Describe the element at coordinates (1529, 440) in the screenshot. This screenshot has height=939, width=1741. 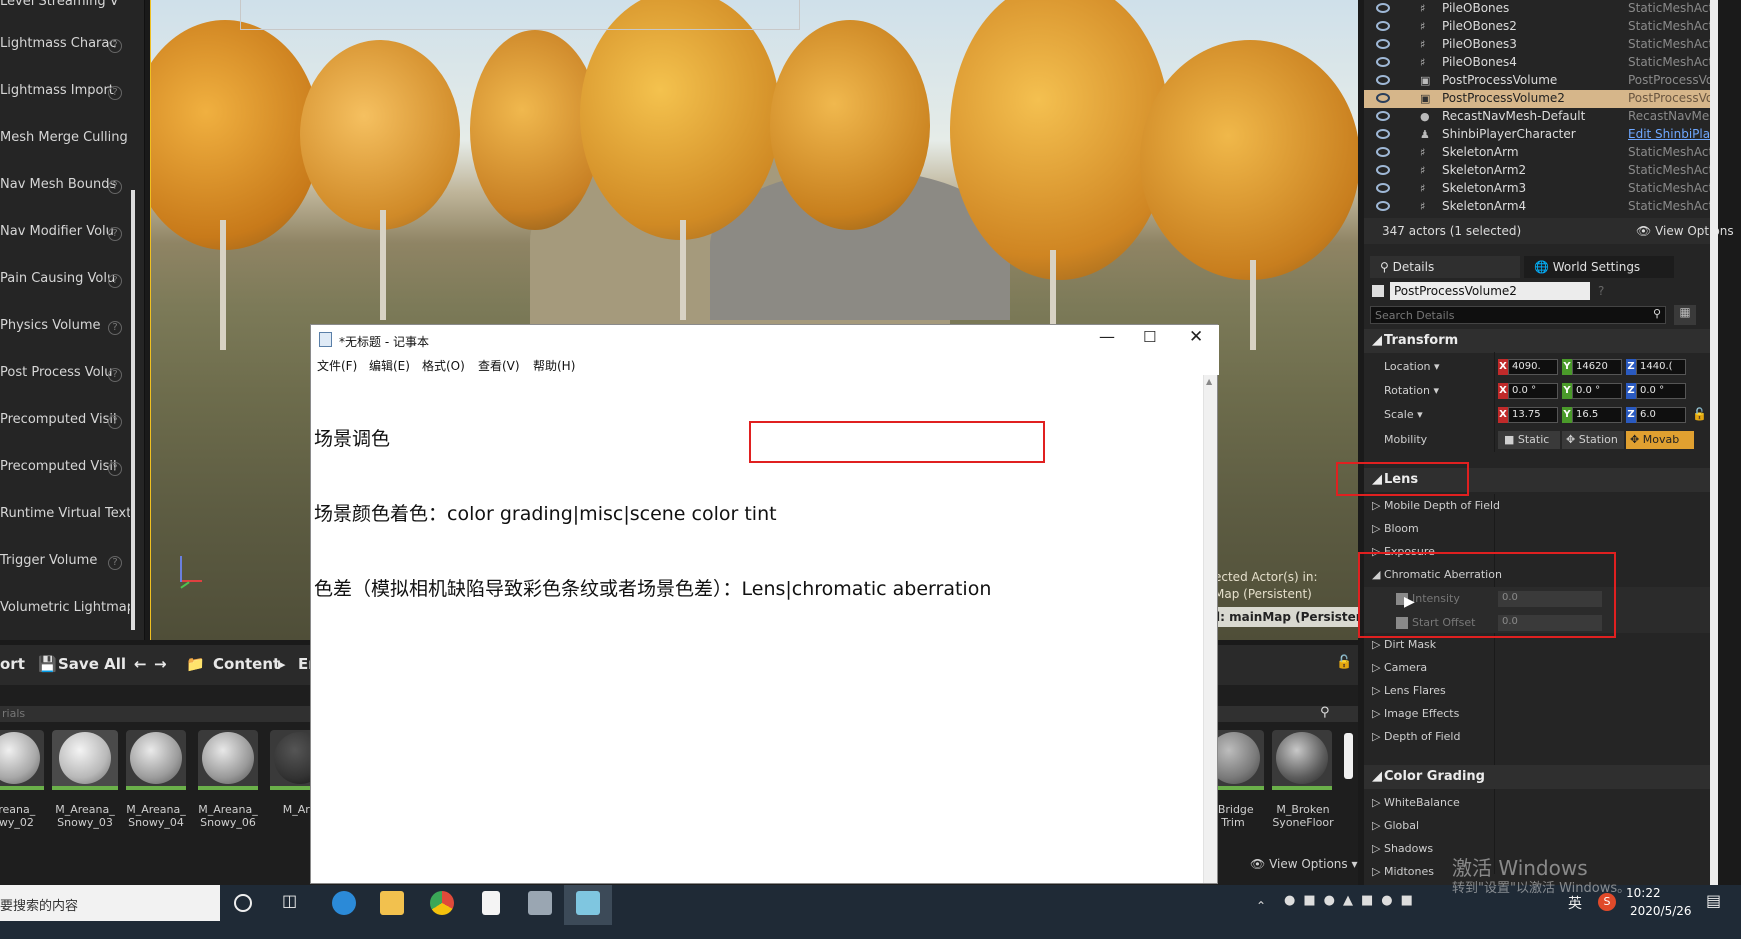
I see `mobility-static-button: ■ Static` at that location.